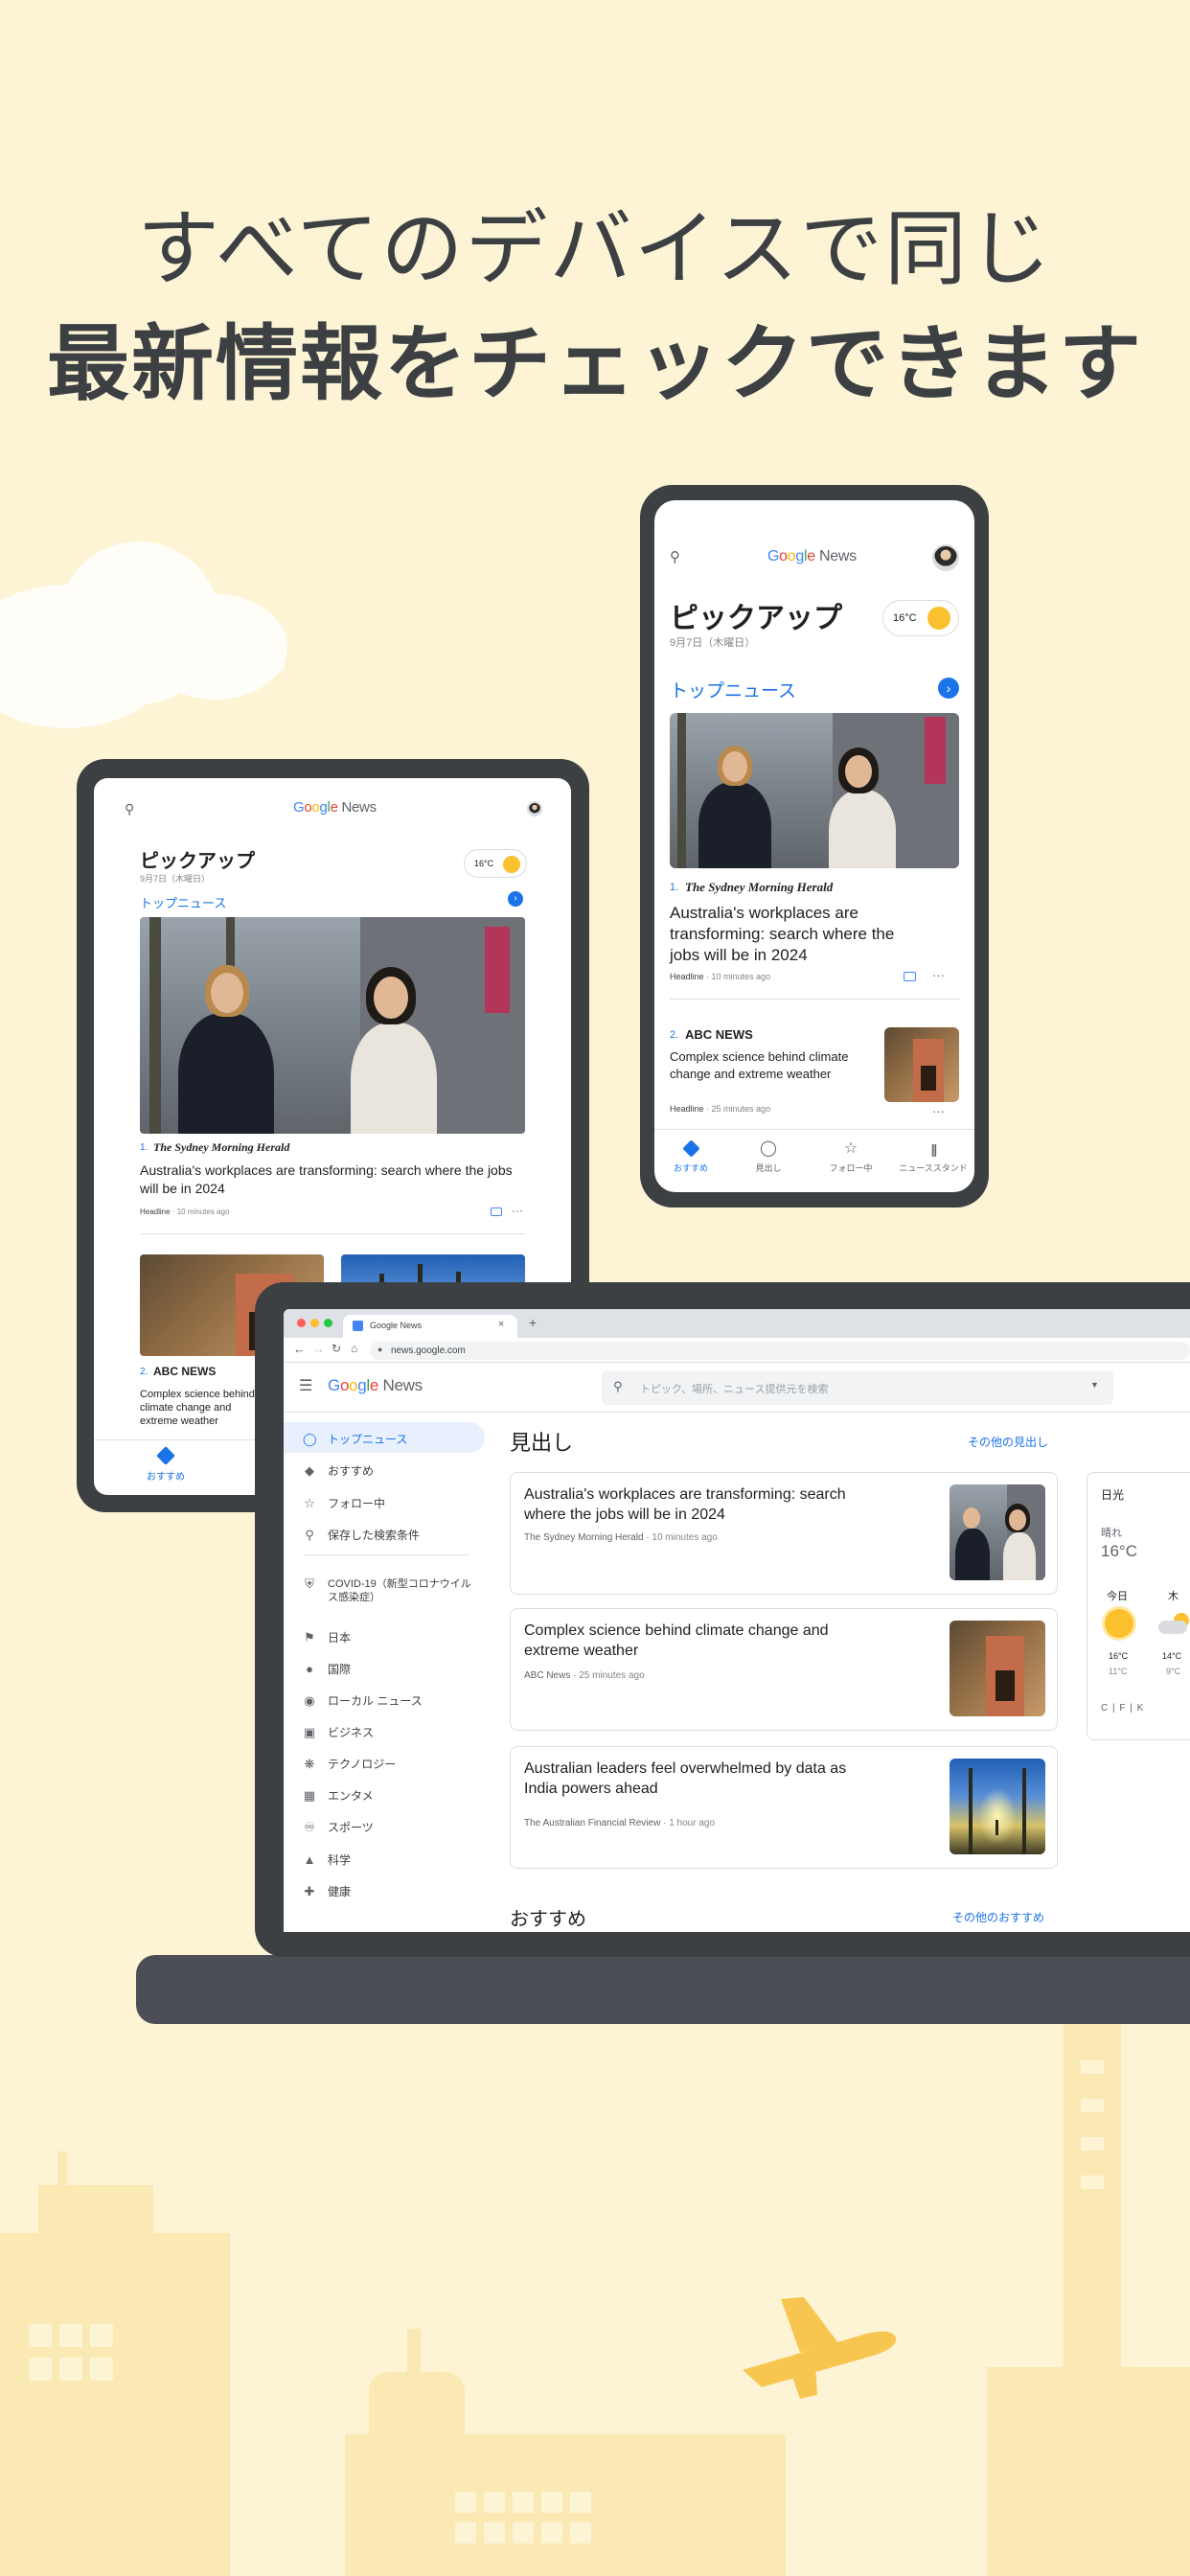  Describe the element at coordinates (533, 1322) in the screenshot. I see `new-tab-icon: +` at that location.